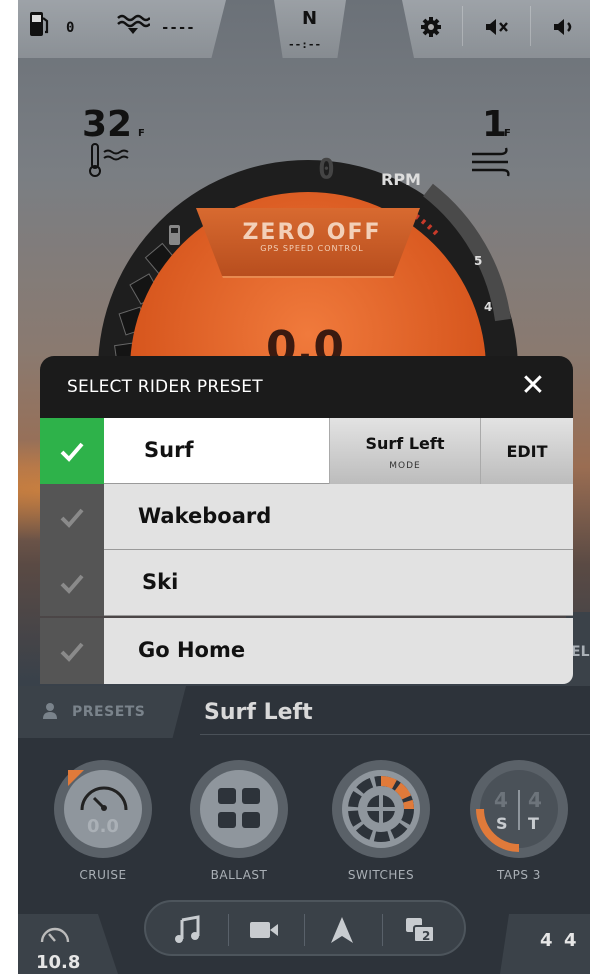 Image resolution: width=590 pixels, height=974 pixels. I want to click on cruise-value: 0.0, so click(103, 826).